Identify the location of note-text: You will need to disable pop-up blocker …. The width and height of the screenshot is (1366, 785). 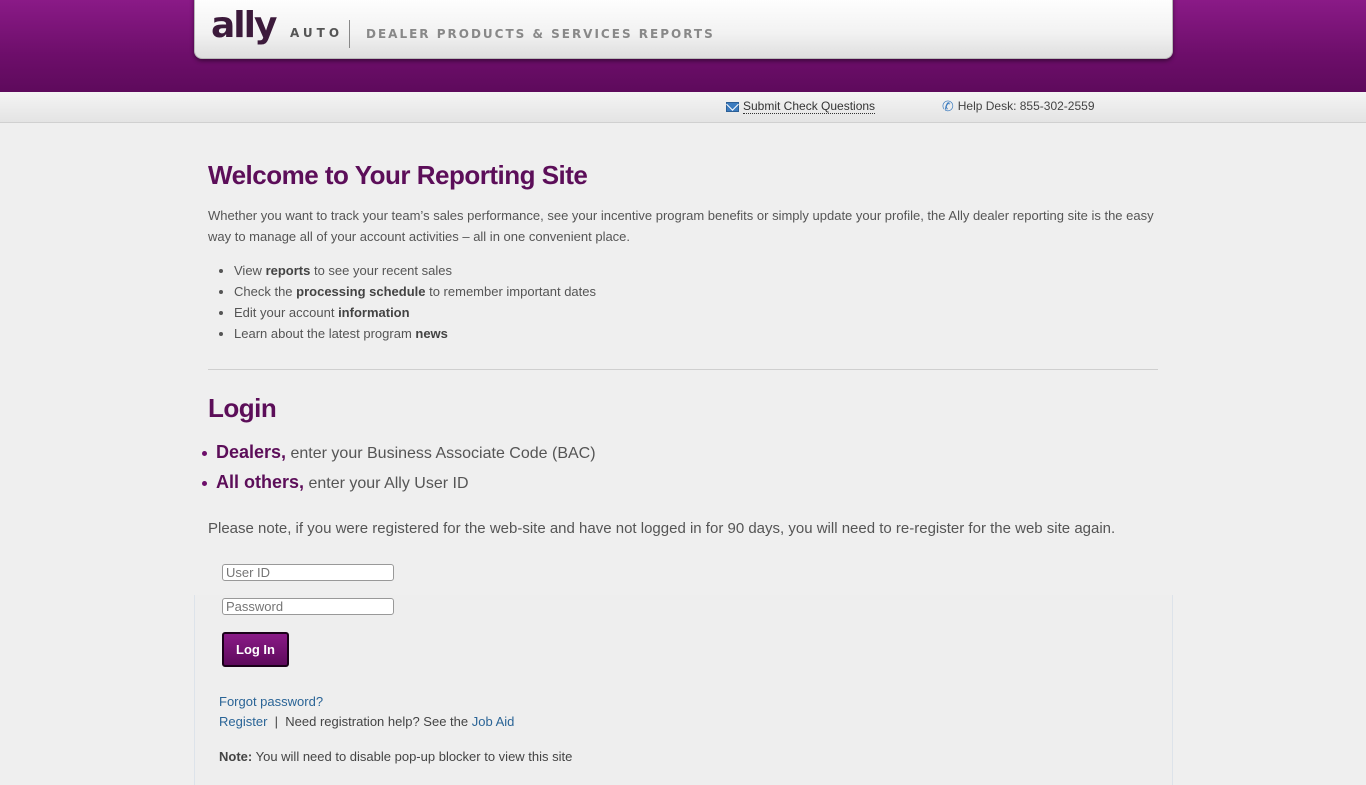
(414, 756).